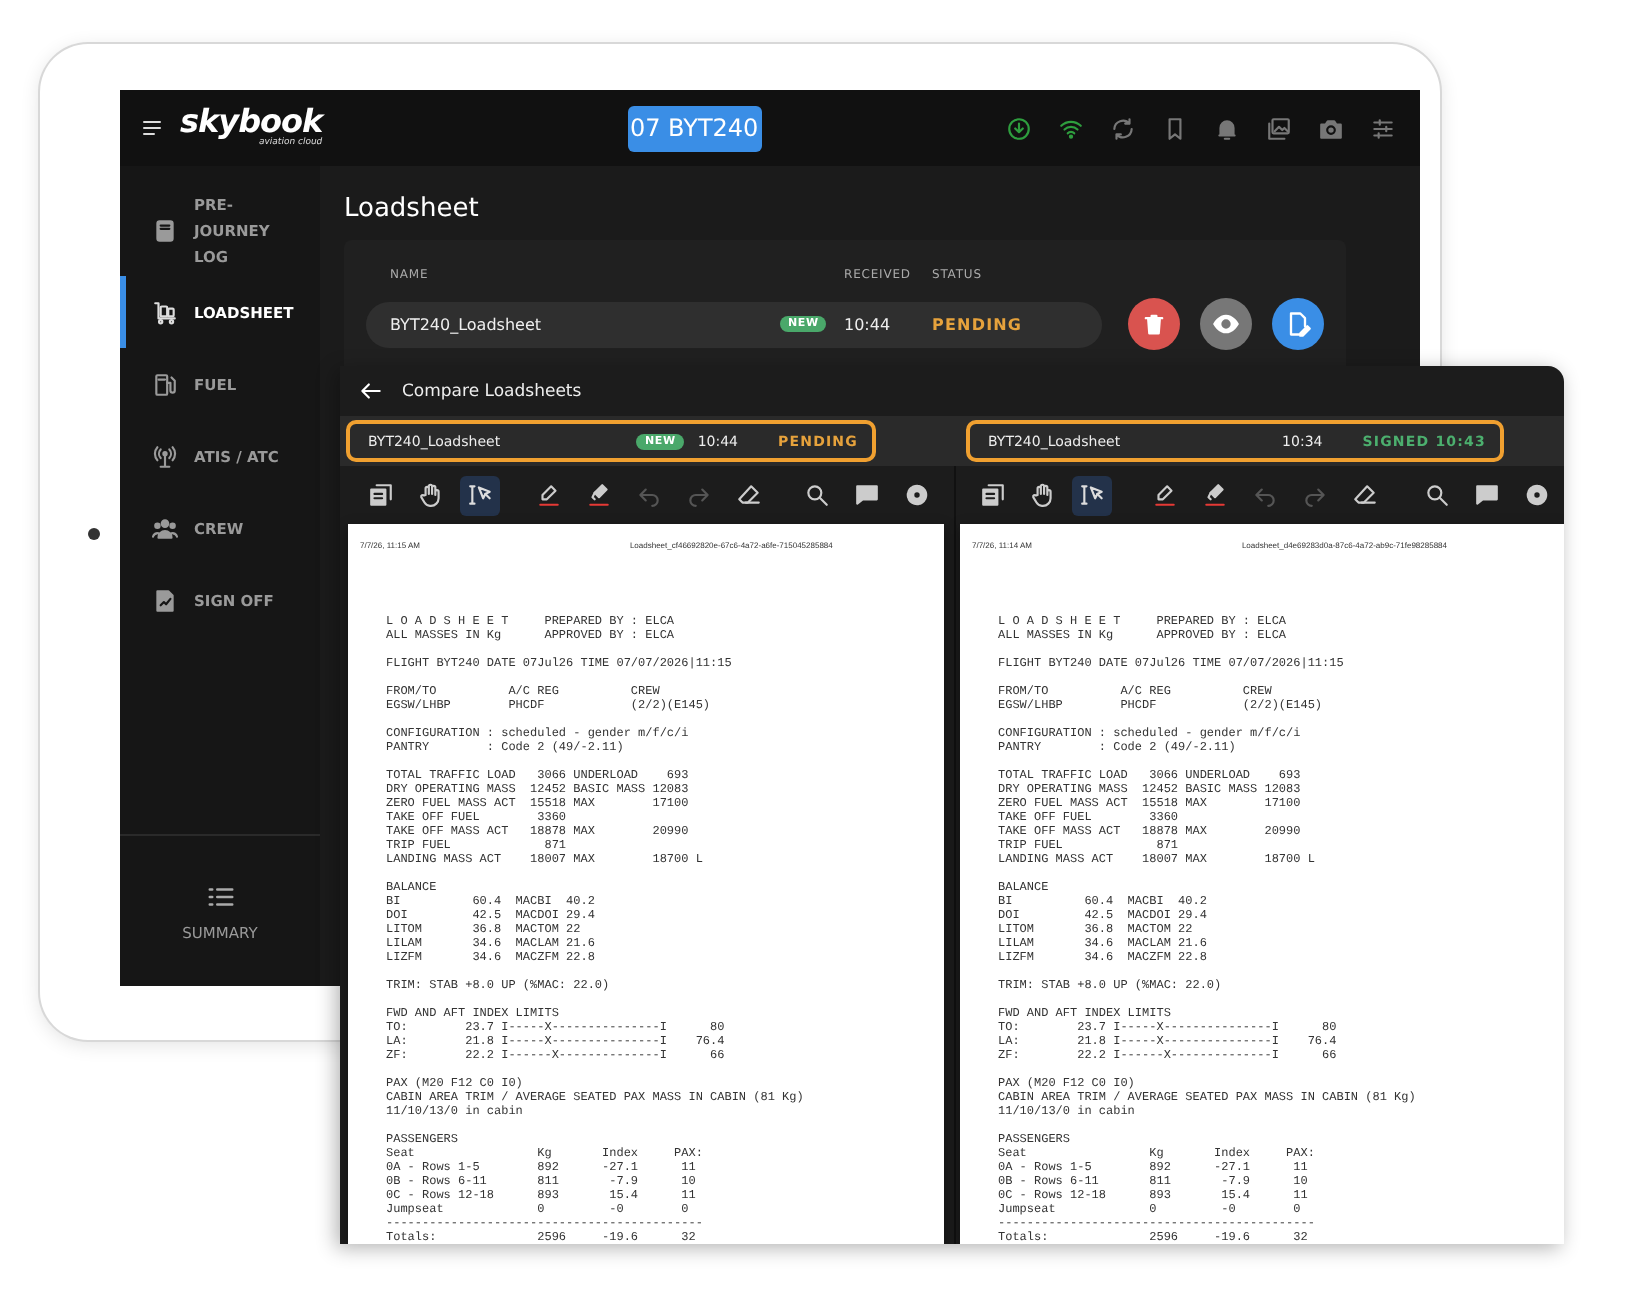 The width and height of the screenshot is (1644, 1300). Describe the element at coordinates (152, 128) in the screenshot. I see `menu-icon` at that location.